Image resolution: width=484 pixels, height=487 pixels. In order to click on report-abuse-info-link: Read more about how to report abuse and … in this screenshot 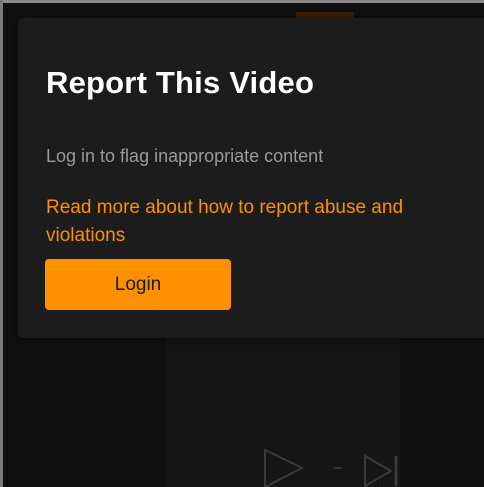, I will do `click(261, 222)`.